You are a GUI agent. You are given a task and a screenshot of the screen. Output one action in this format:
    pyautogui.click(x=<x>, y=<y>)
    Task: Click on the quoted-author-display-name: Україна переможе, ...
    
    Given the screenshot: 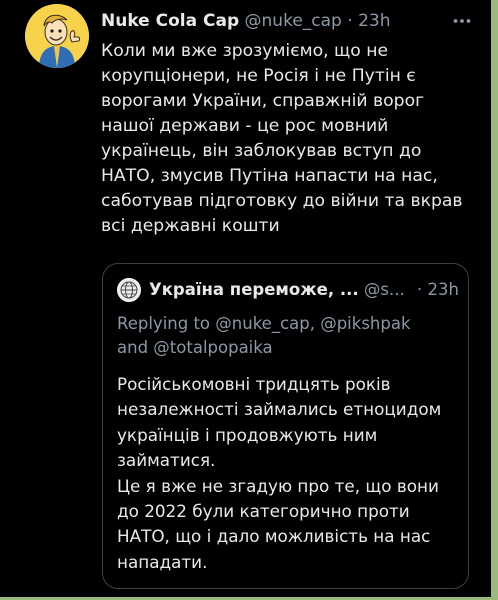 What is the action you would take?
    pyautogui.click(x=254, y=289)
    